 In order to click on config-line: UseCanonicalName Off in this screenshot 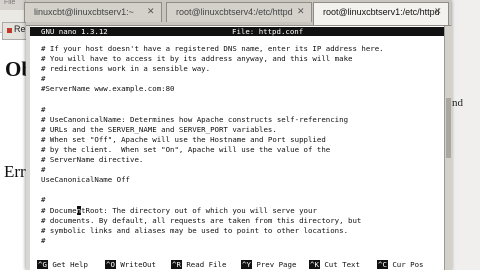, I will do `click(85, 180)`.